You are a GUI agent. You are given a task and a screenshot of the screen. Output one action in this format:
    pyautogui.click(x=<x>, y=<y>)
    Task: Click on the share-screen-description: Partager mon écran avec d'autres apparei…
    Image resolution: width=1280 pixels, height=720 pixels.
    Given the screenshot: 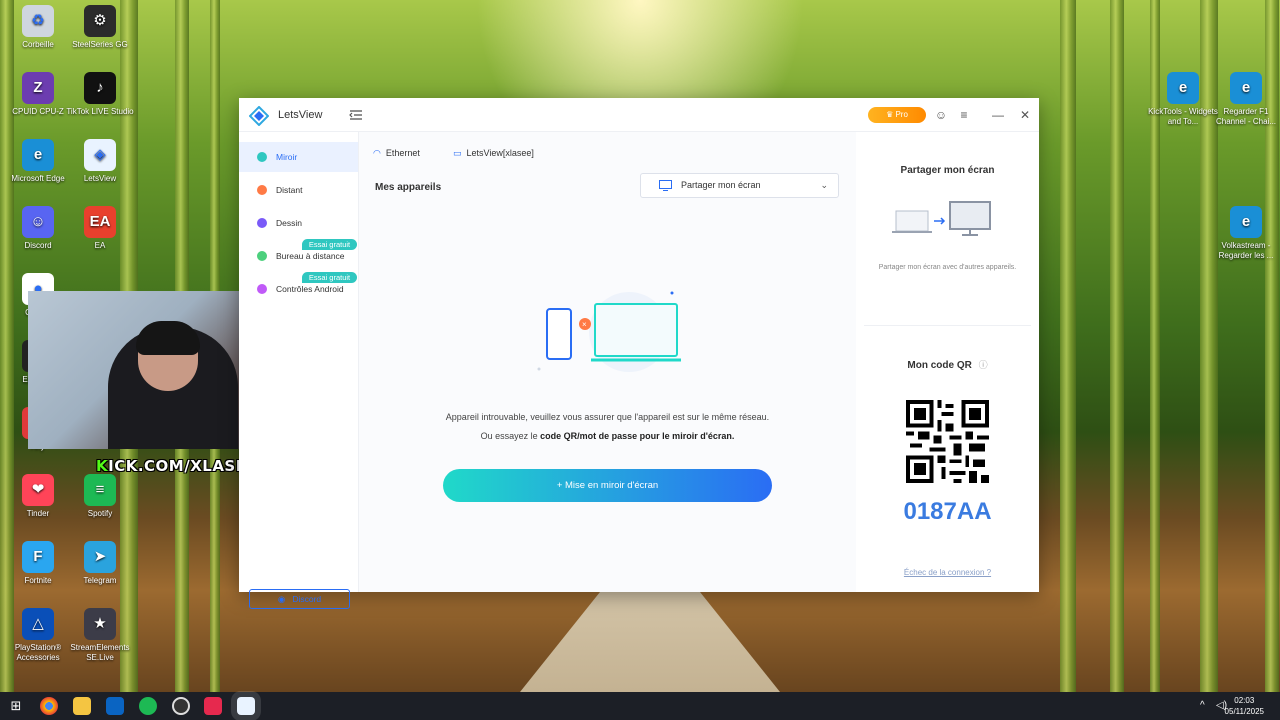 What is the action you would take?
    pyautogui.click(x=947, y=267)
    